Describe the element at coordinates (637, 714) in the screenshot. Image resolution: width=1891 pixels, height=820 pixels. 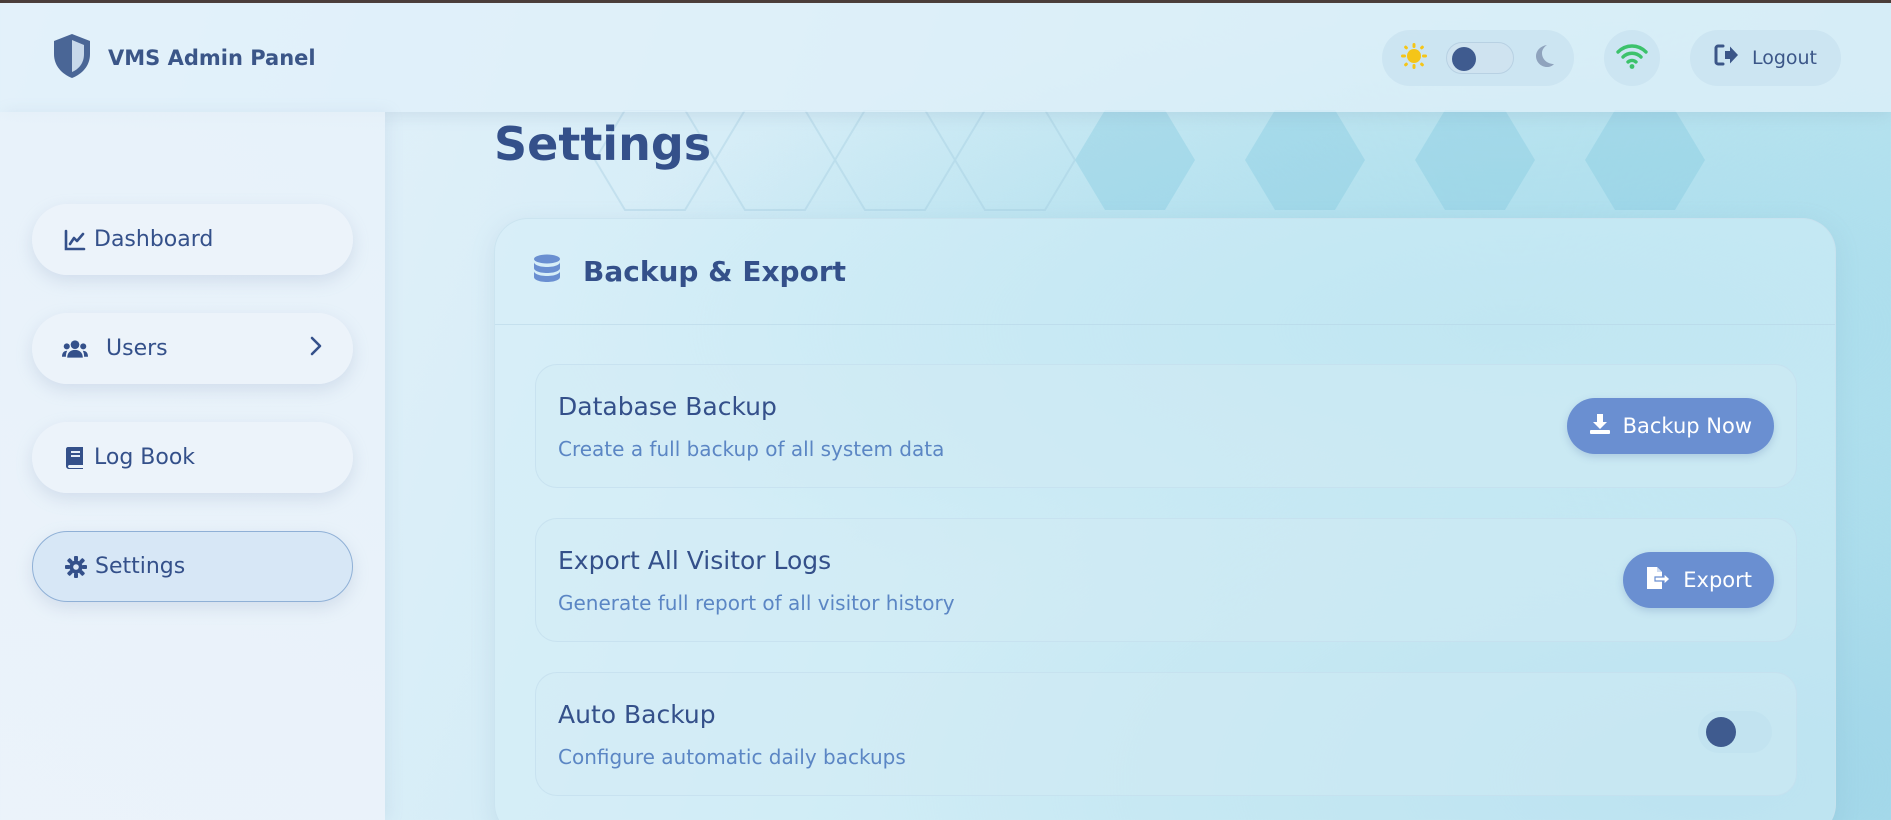
I see `setting-title: Auto Backup` at that location.